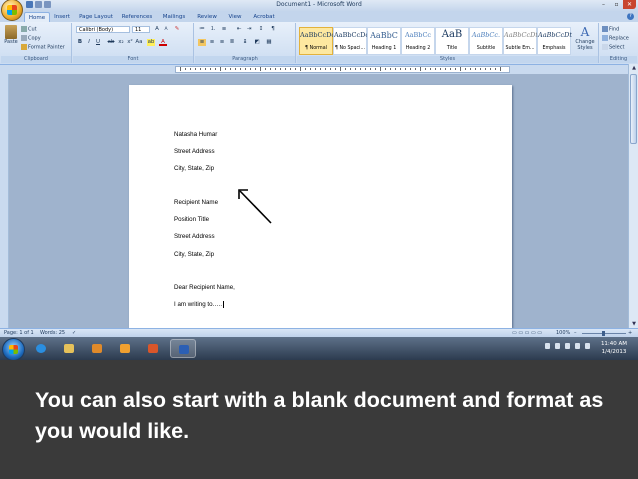 This screenshot has width=638, height=479. Describe the element at coordinates (614, 348) in the screenshot. I see `clock: 11:40 AM 1/4/2013` at that location.